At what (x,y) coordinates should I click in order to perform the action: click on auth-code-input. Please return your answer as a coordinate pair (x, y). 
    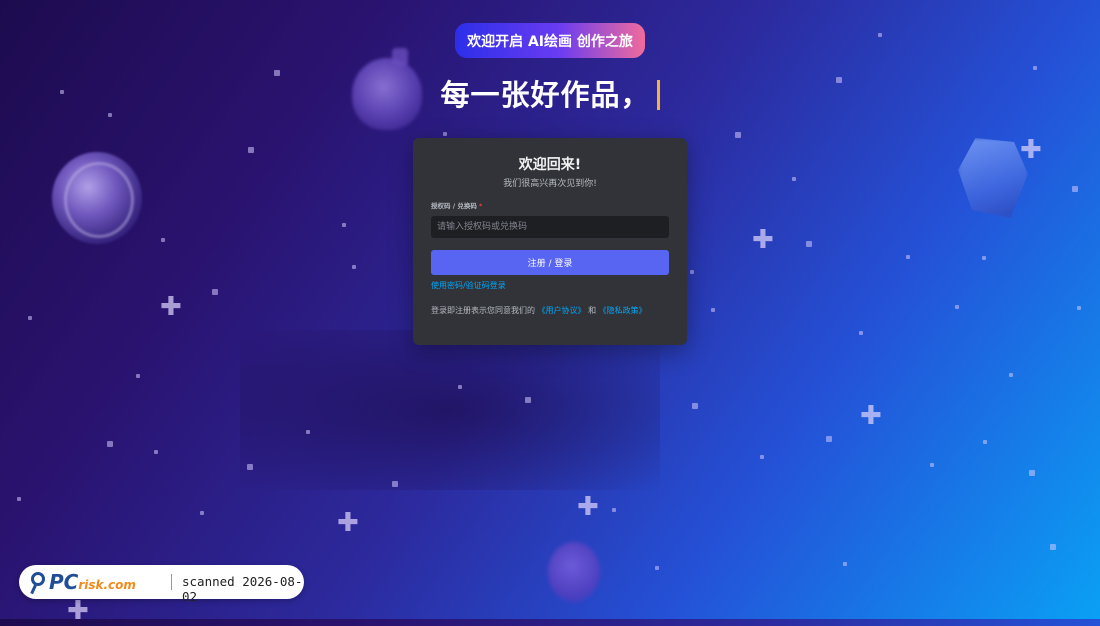
    Looking at the image, I should click on (550, 227).